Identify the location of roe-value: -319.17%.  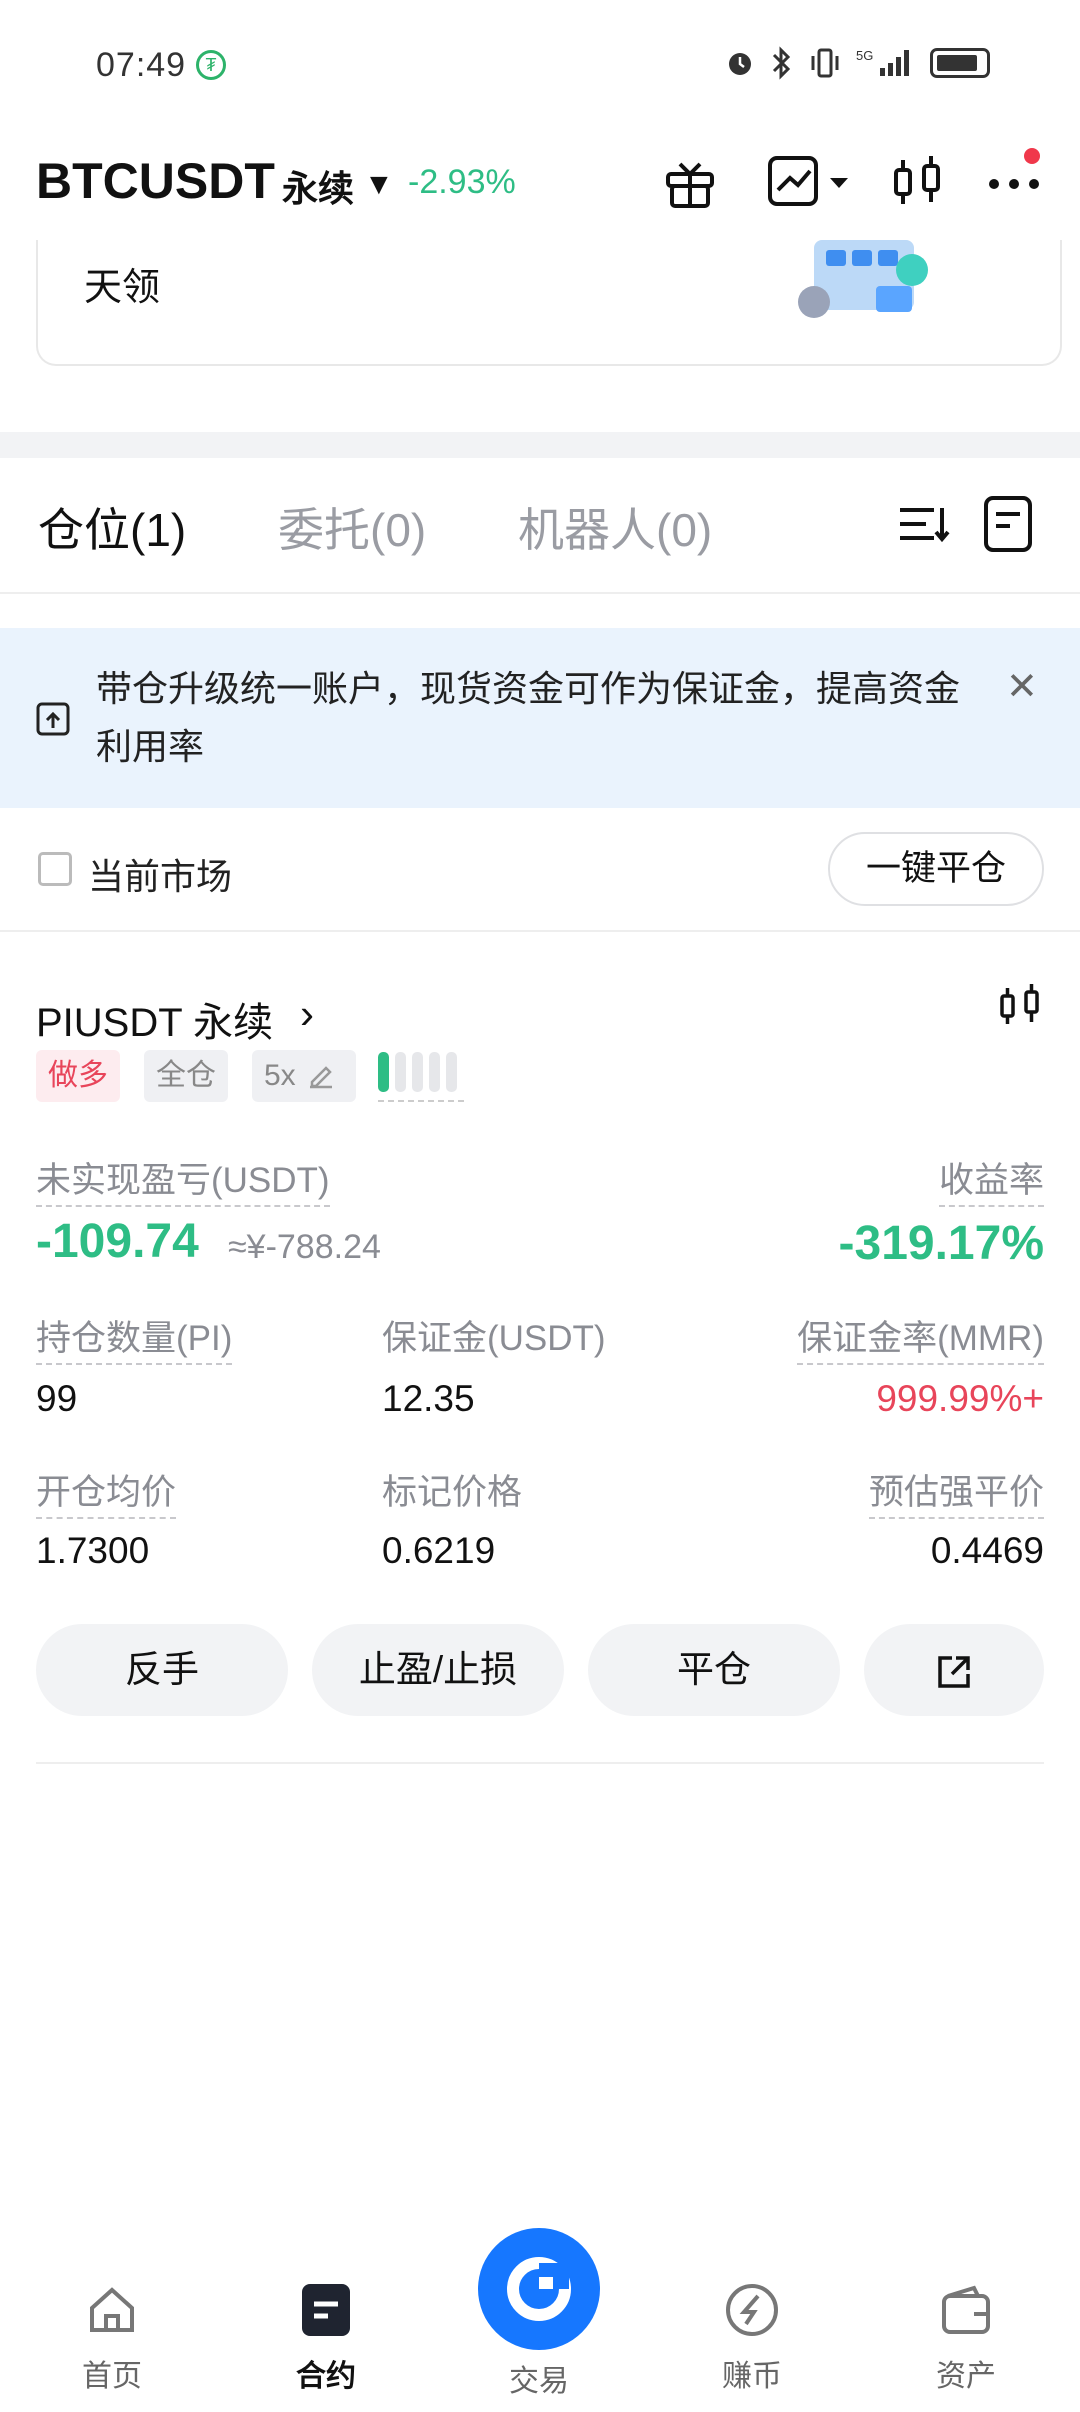
(941, 1243).